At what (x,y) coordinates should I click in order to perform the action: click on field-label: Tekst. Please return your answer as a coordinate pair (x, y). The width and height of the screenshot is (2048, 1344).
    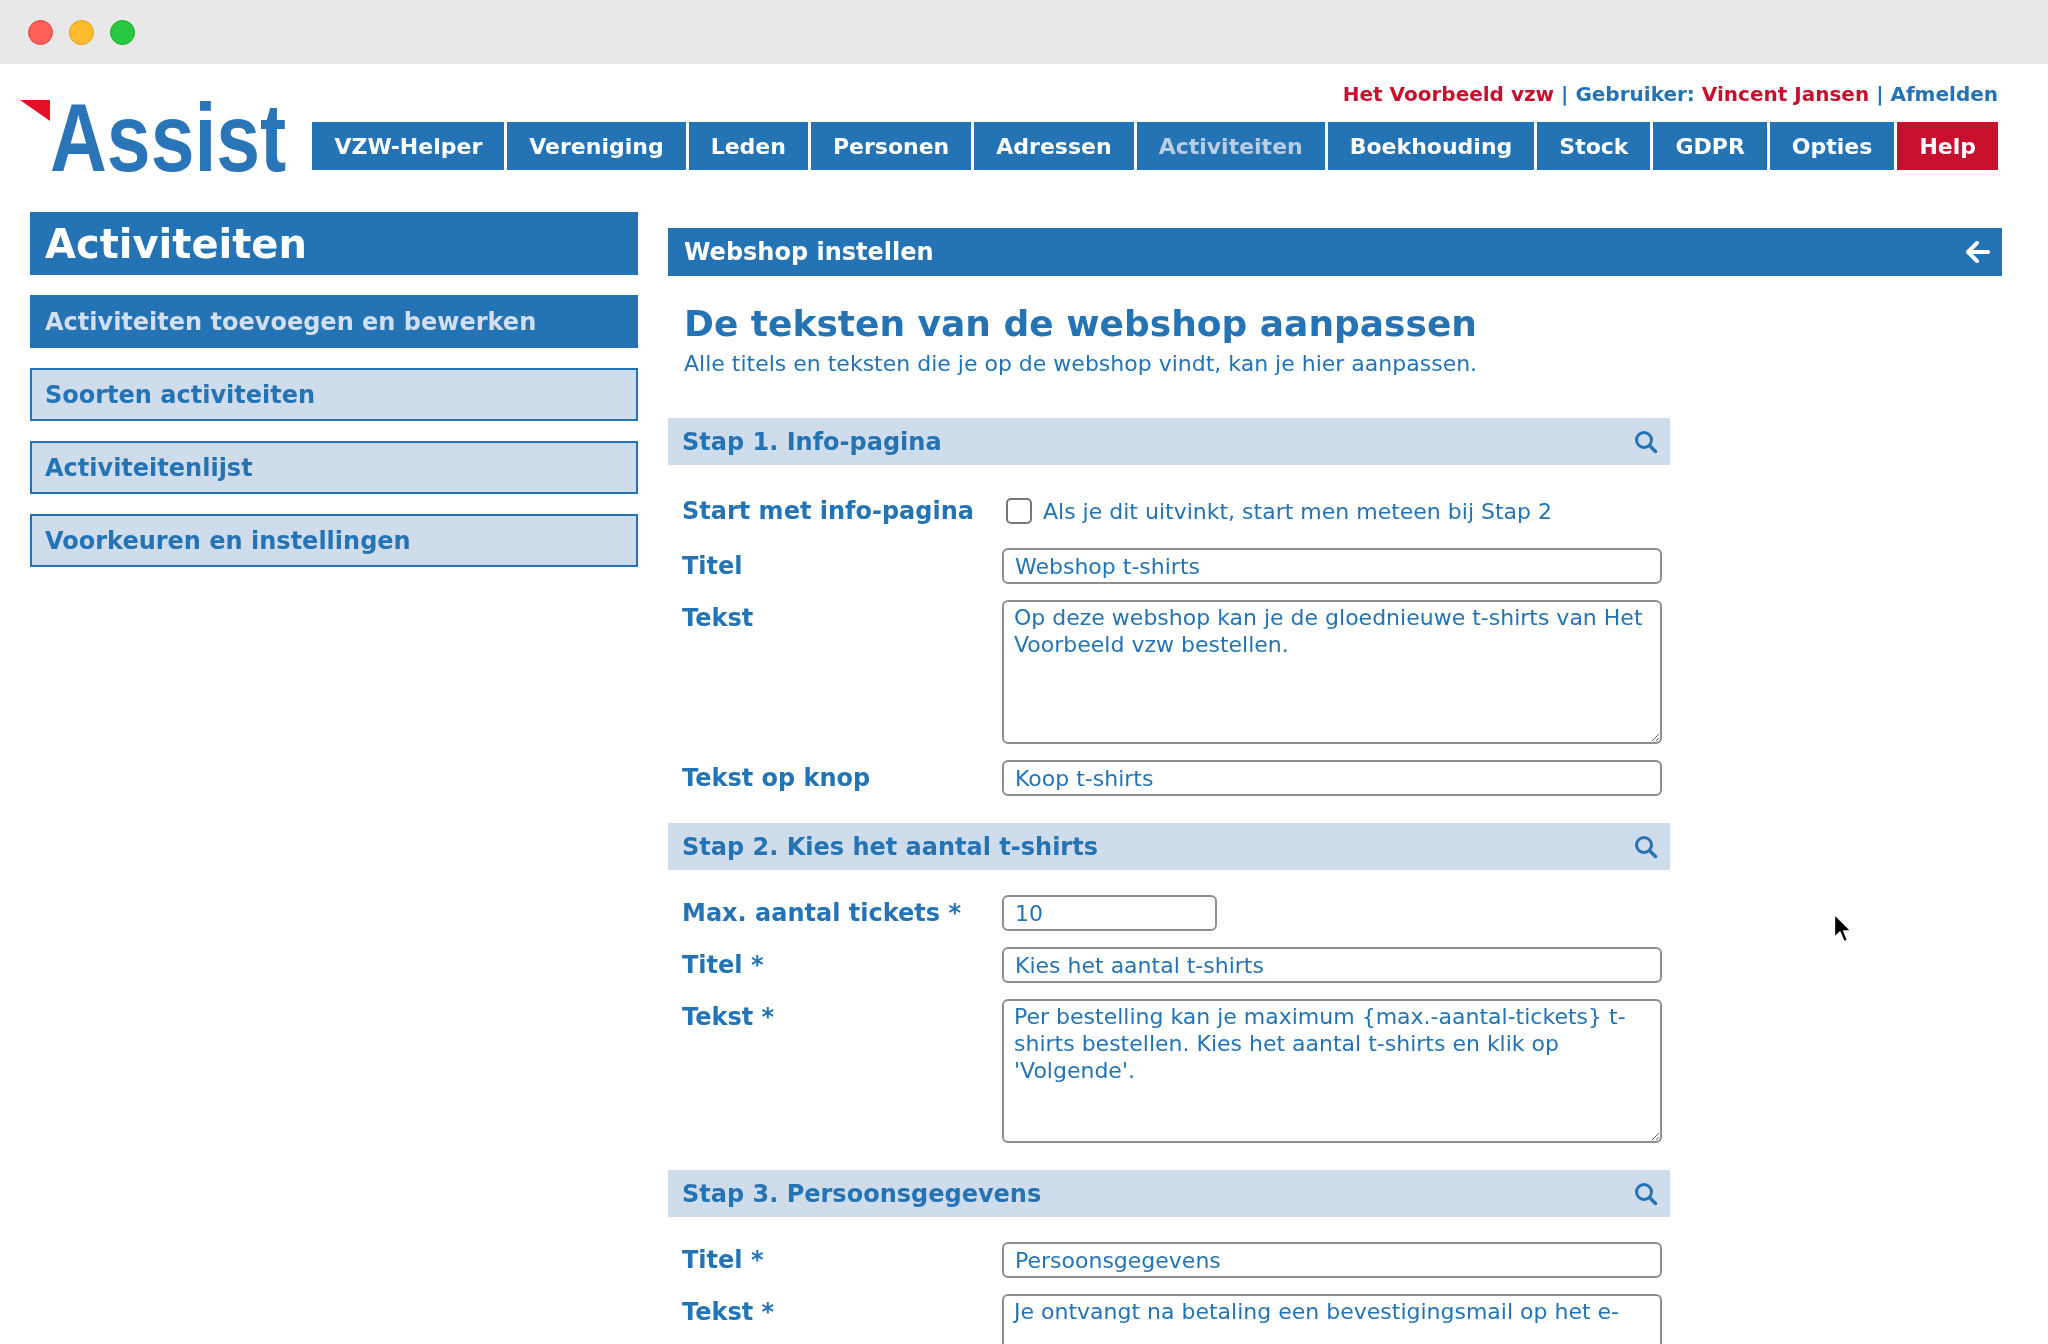
    Looking at the image, I should click on (718, 618).